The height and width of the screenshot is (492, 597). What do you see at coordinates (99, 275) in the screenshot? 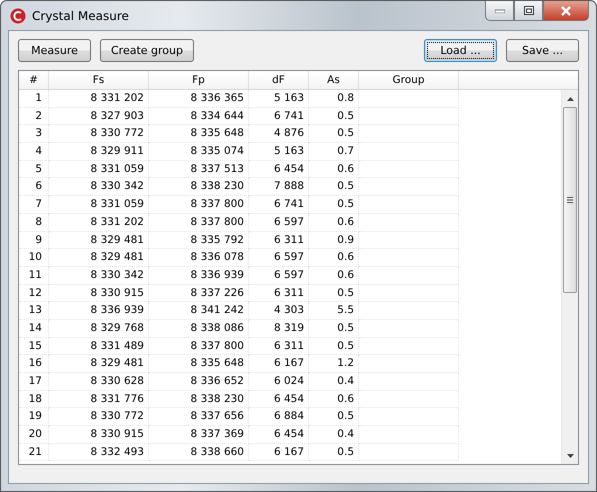
I see `table-cell: 8 330 342` at bounding box center [99, 275].